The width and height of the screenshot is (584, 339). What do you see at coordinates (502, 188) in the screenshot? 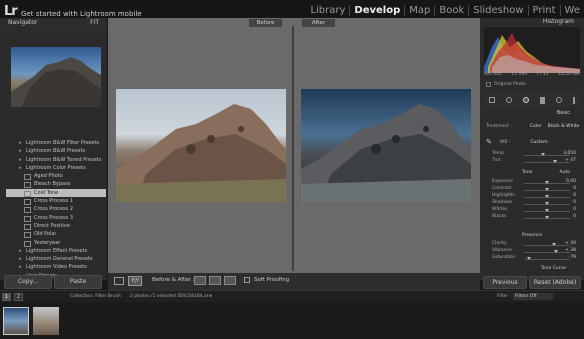
I see `contrast-label: Contrast` at bounding box center [502, 188].